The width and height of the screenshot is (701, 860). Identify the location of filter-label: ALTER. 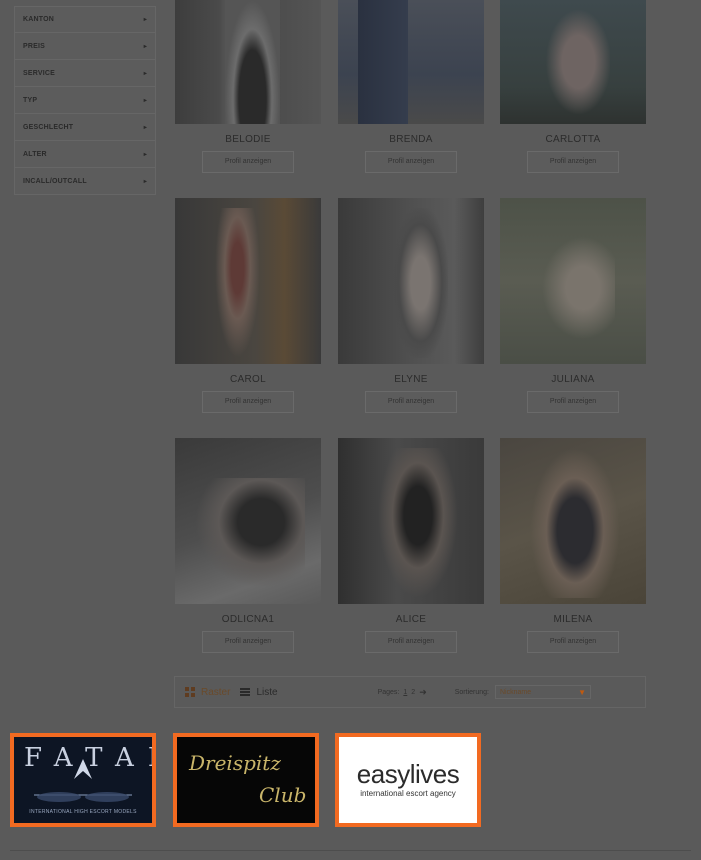
(35, 154).